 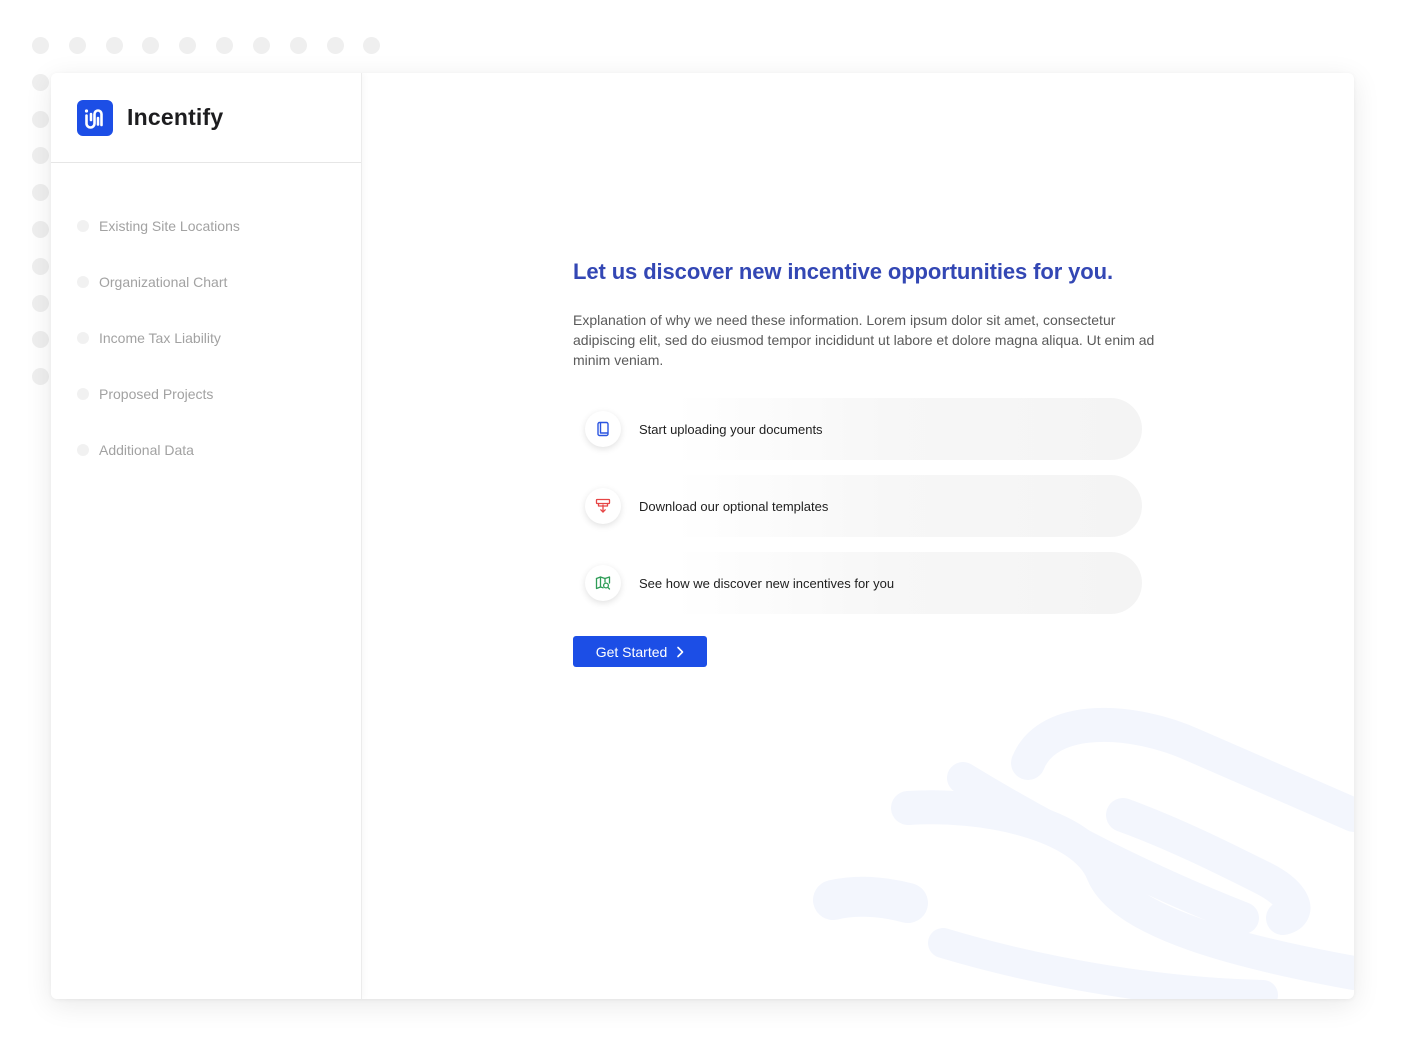 I want to click on sidebar-item-label: Existing Site Locations, so click(x=169, y=226).